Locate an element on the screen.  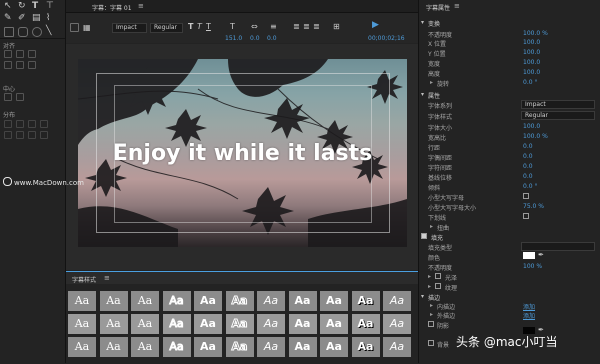
transform-expand-icon: ▾ is located at coordinates (422, 22).